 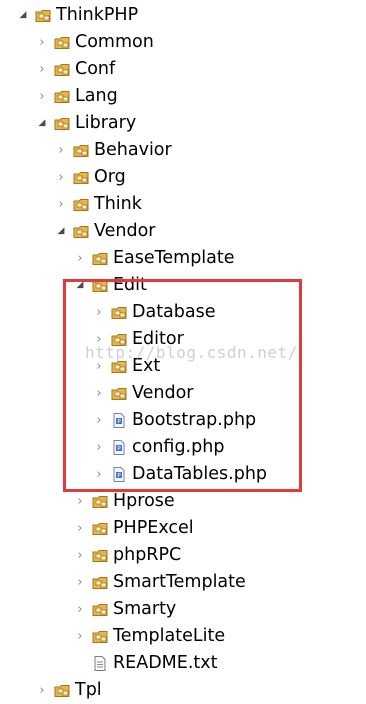 What do you see at coordinates (100, 663) in the screenshot?
I see `text-file-icon` at bounding box center [100, 663].